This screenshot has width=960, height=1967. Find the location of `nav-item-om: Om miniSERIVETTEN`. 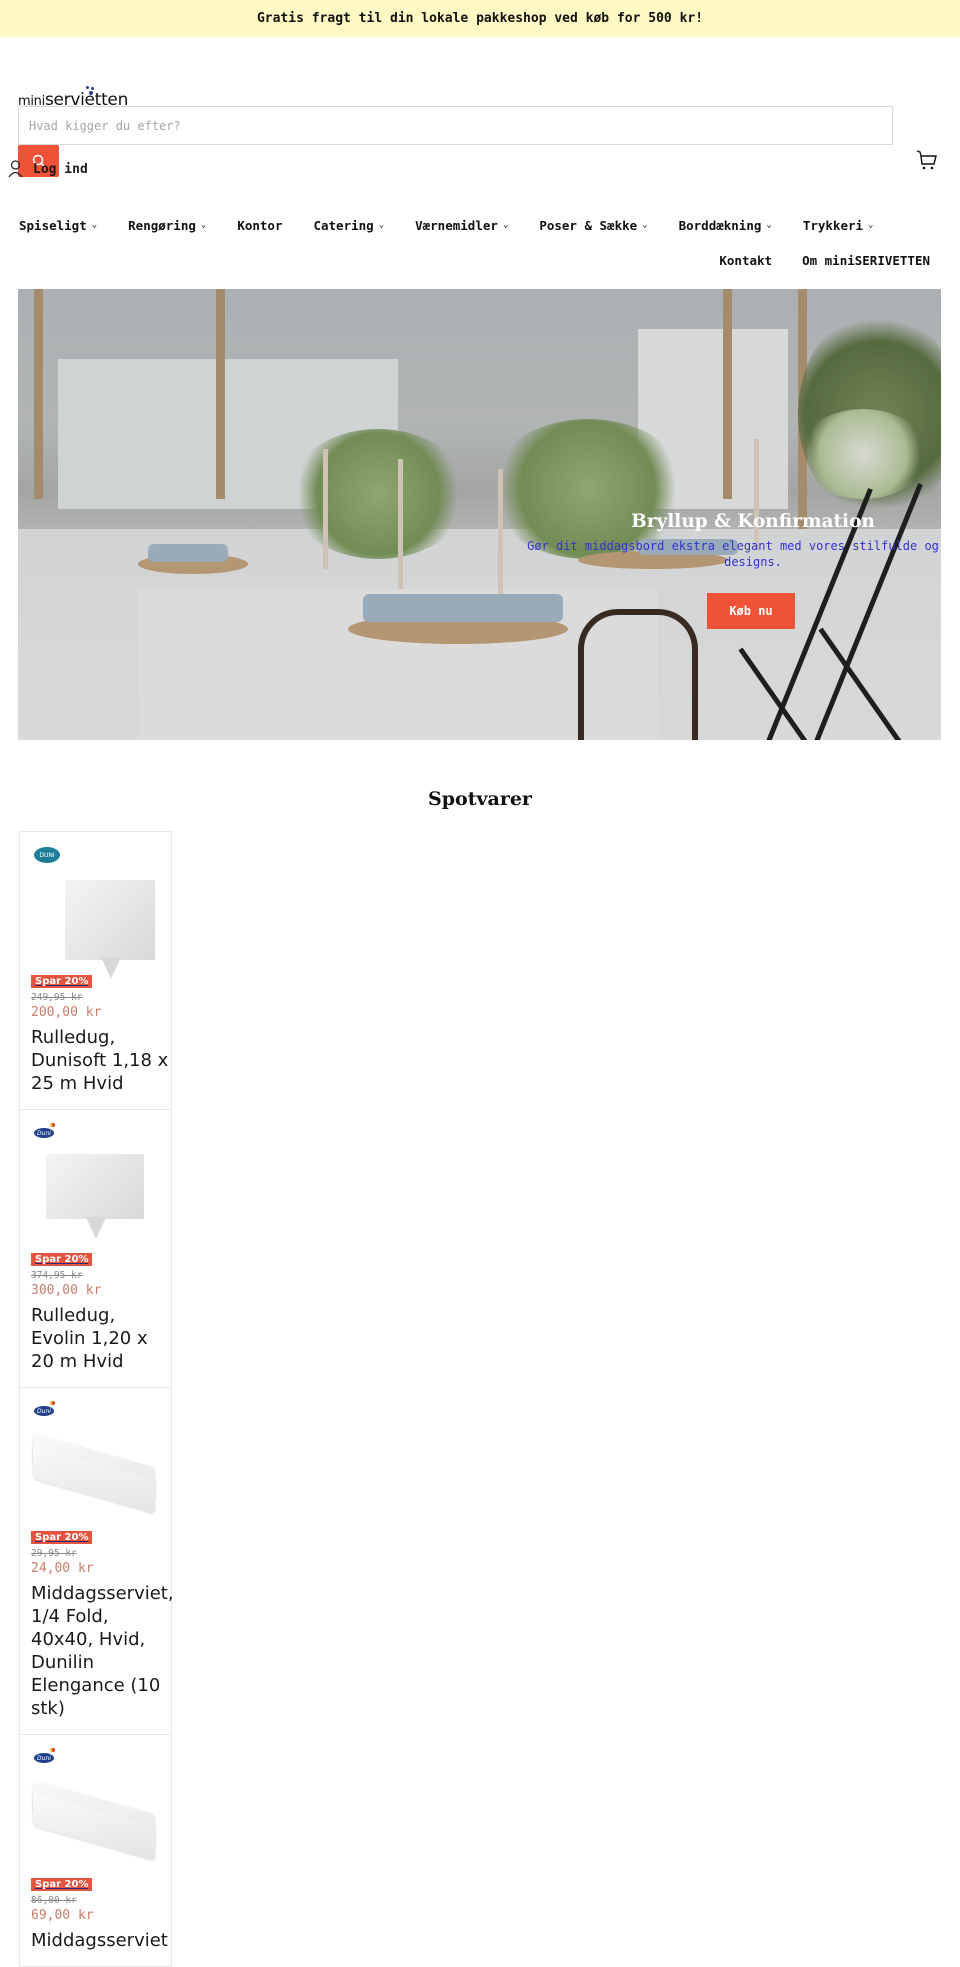

nav-item-om: Om miniSERIVETTEN is located at coordinates (866, 260).